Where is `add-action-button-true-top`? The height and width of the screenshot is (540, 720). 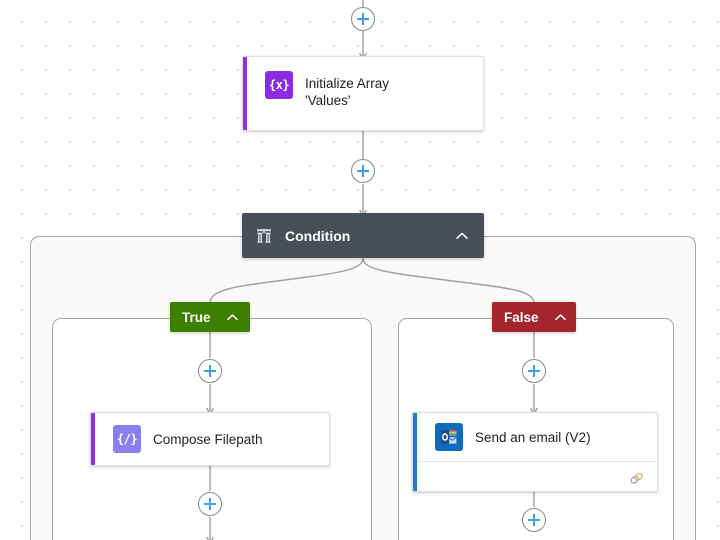
add-action-button-true-top is located at coordinates (210, 371).